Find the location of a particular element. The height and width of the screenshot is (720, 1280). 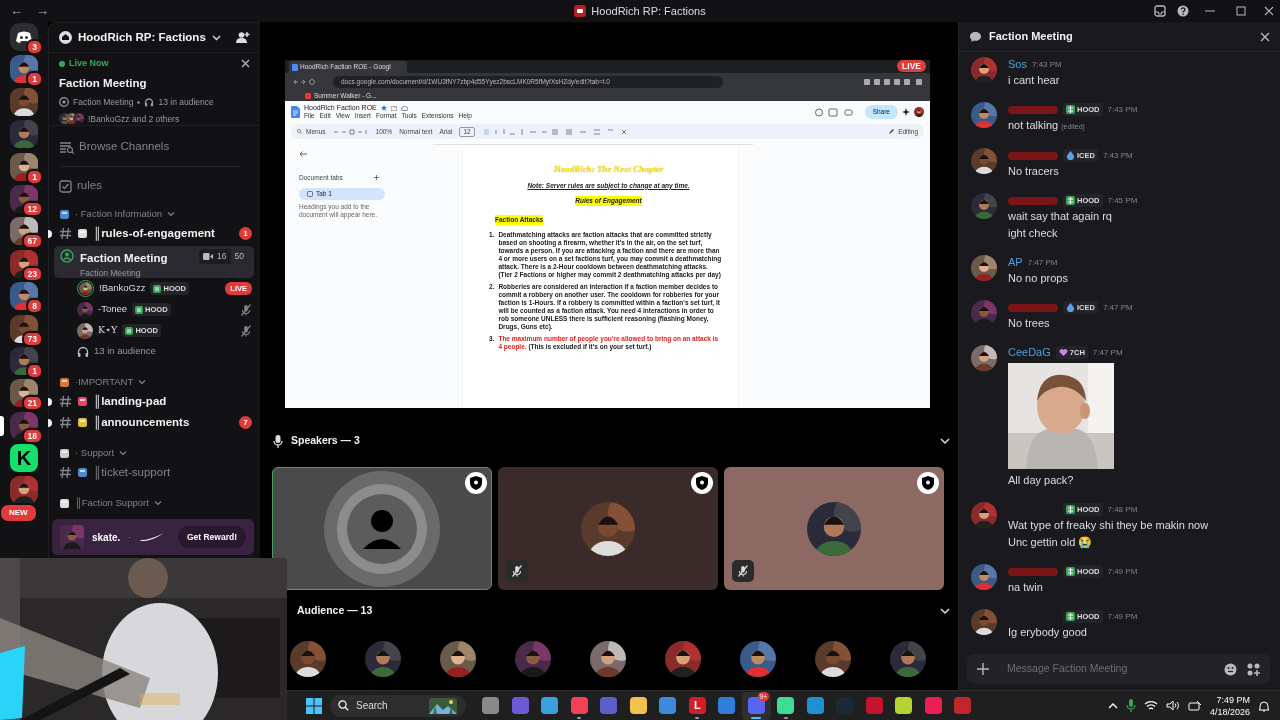

author-name: CeeDaG is located at coordinates (1029, 352).